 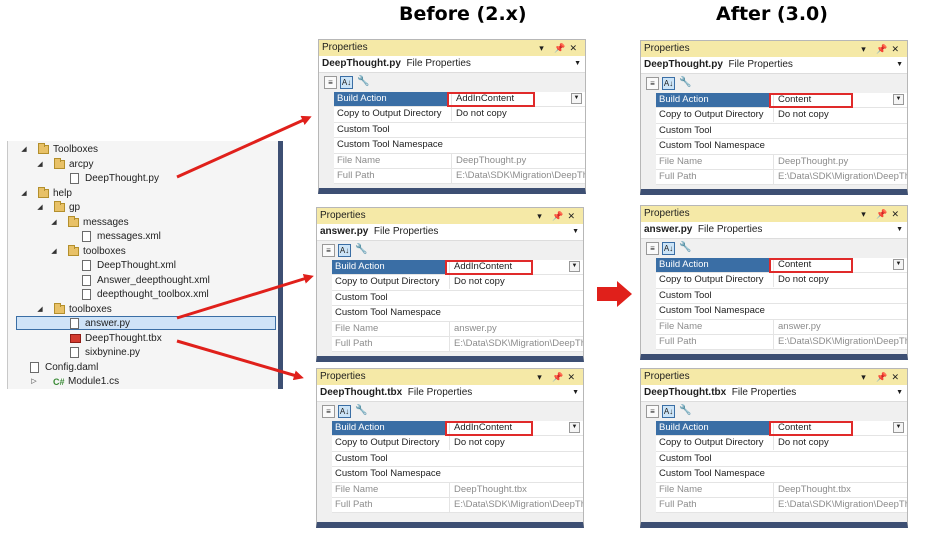 What do you see at coordinates (245, 296) in the screenshot?
I see `arrow-answer-py` at bounding box center [245, 296].